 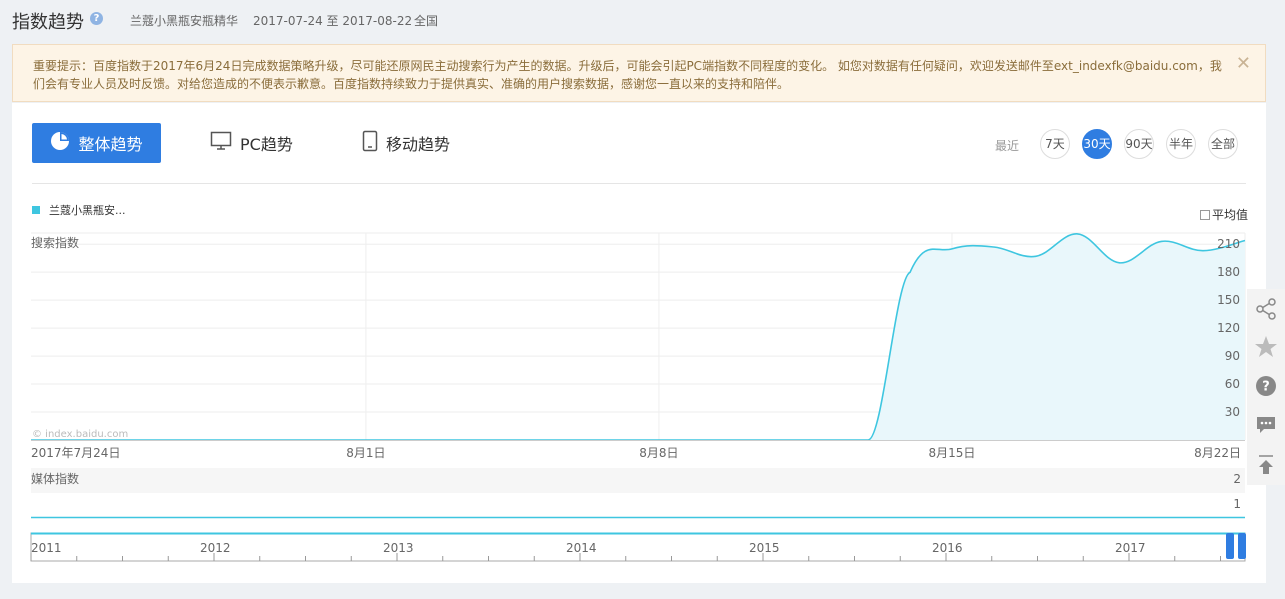 I want to click on average-toggle: 平均值, so click(x=1224, y=214).